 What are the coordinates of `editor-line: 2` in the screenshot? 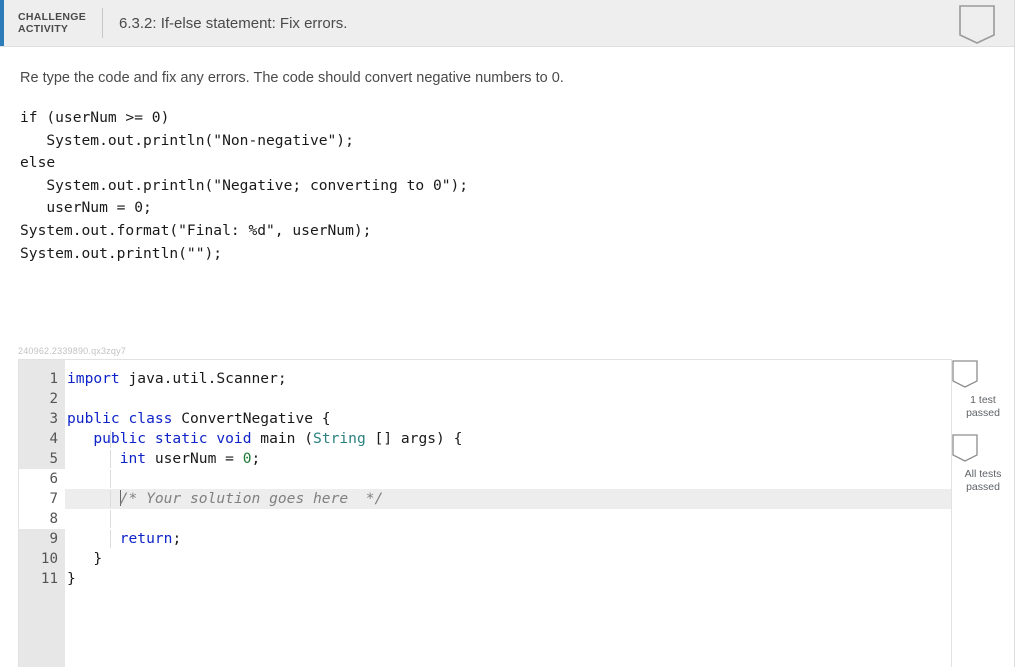 It's located at (485, 399).